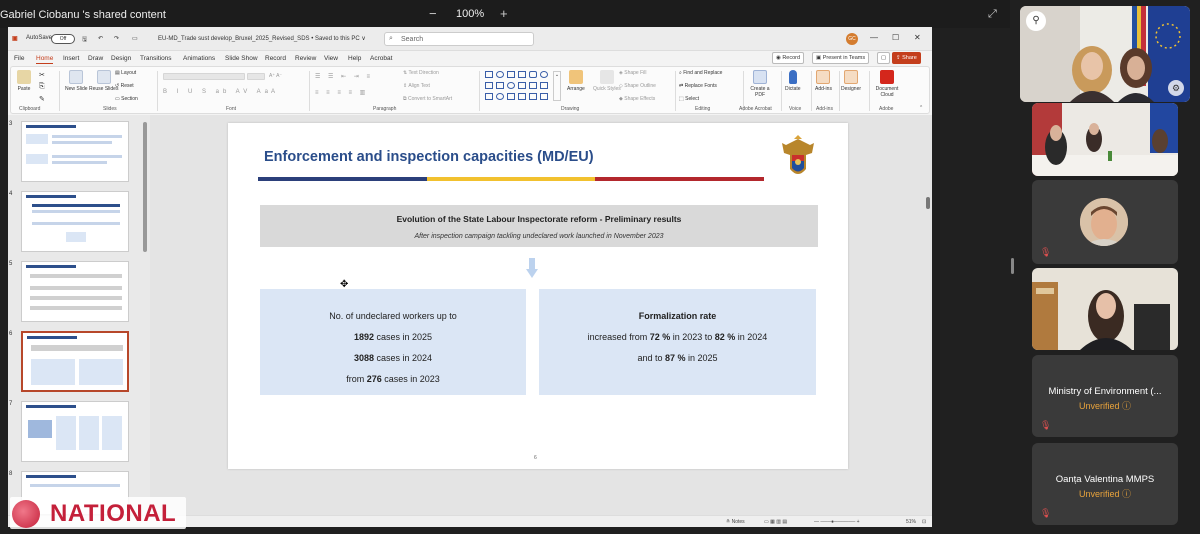  Describe the element at coordinates (273, 92) in the screenshot. I see `font-color-icon: A` at that location.